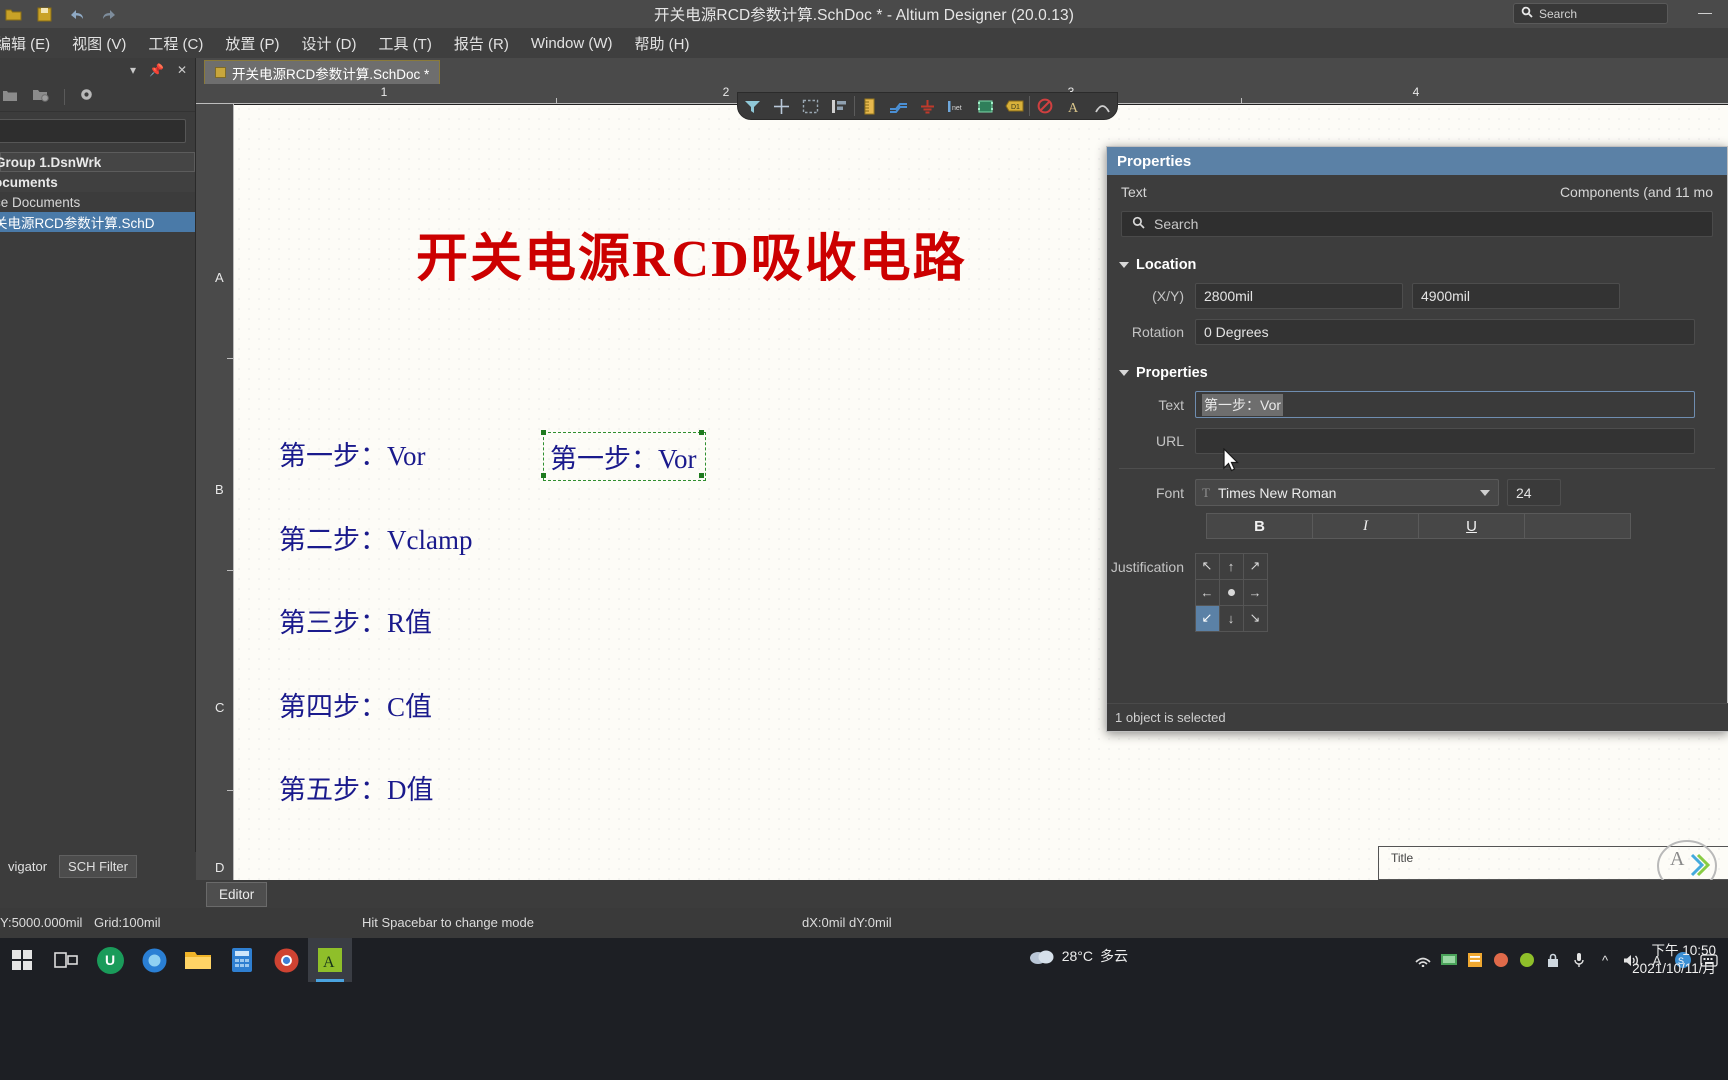 The width and height of the screenshot is (1728, 1080). I want to click on selection-handle-tr, so click(701, 432).